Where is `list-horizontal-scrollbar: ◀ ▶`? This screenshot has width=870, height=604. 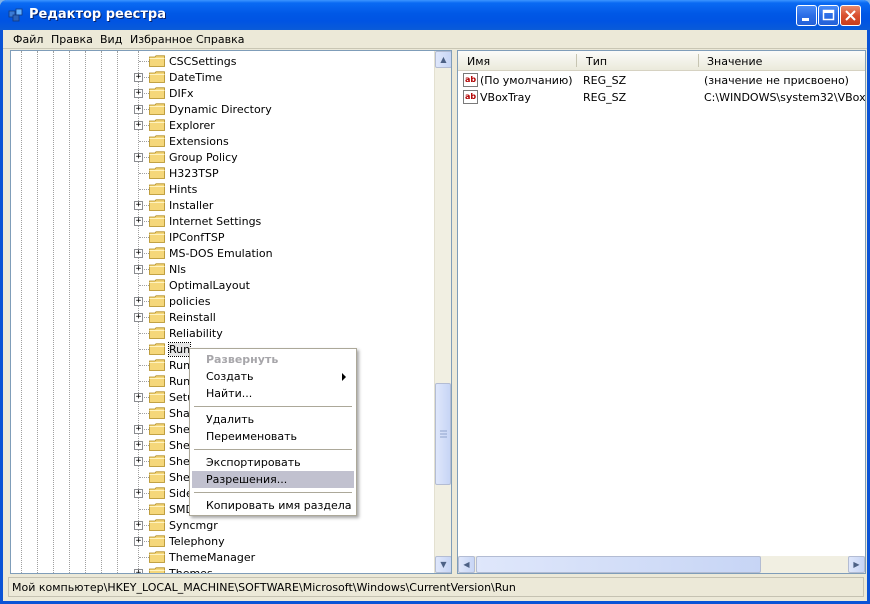 list-horizontal-scrollbar: ◀ ▶ is located at coordinates (661, 564).